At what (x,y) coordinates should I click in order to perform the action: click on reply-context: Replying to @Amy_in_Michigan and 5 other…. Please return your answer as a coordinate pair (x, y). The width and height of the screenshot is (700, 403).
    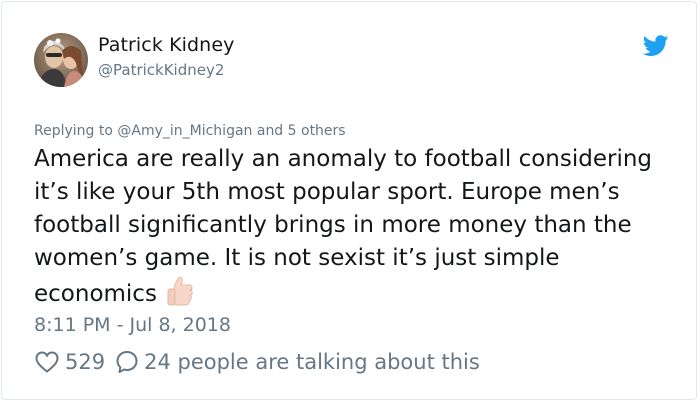
    Looking at the image, I should click on (190, 131).